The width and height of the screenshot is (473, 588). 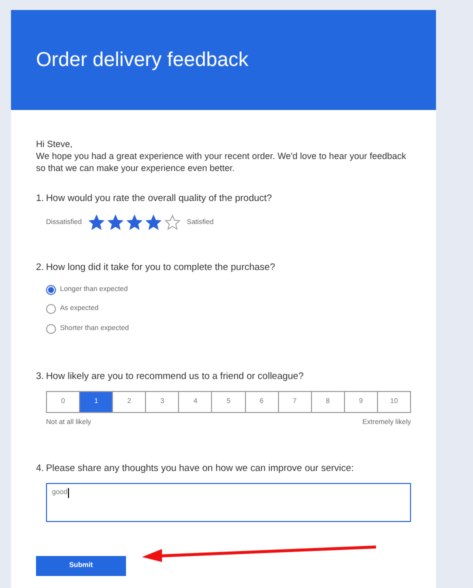 What do you see at coordinates (175, 377) in the screenshot?
I see `question-text: How likely are you to recommend us to a friend or colleague?` at bounding box center [175, 377].